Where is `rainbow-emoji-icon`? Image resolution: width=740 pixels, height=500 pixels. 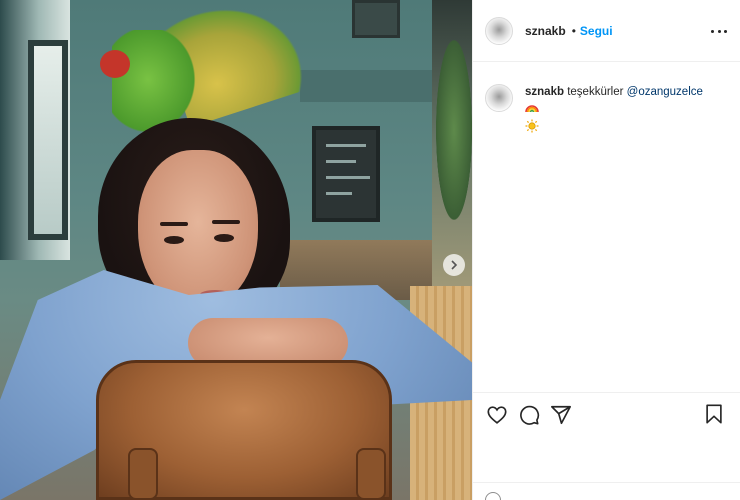 rainbow-emoji-icon is located at coordinates (532, 110).